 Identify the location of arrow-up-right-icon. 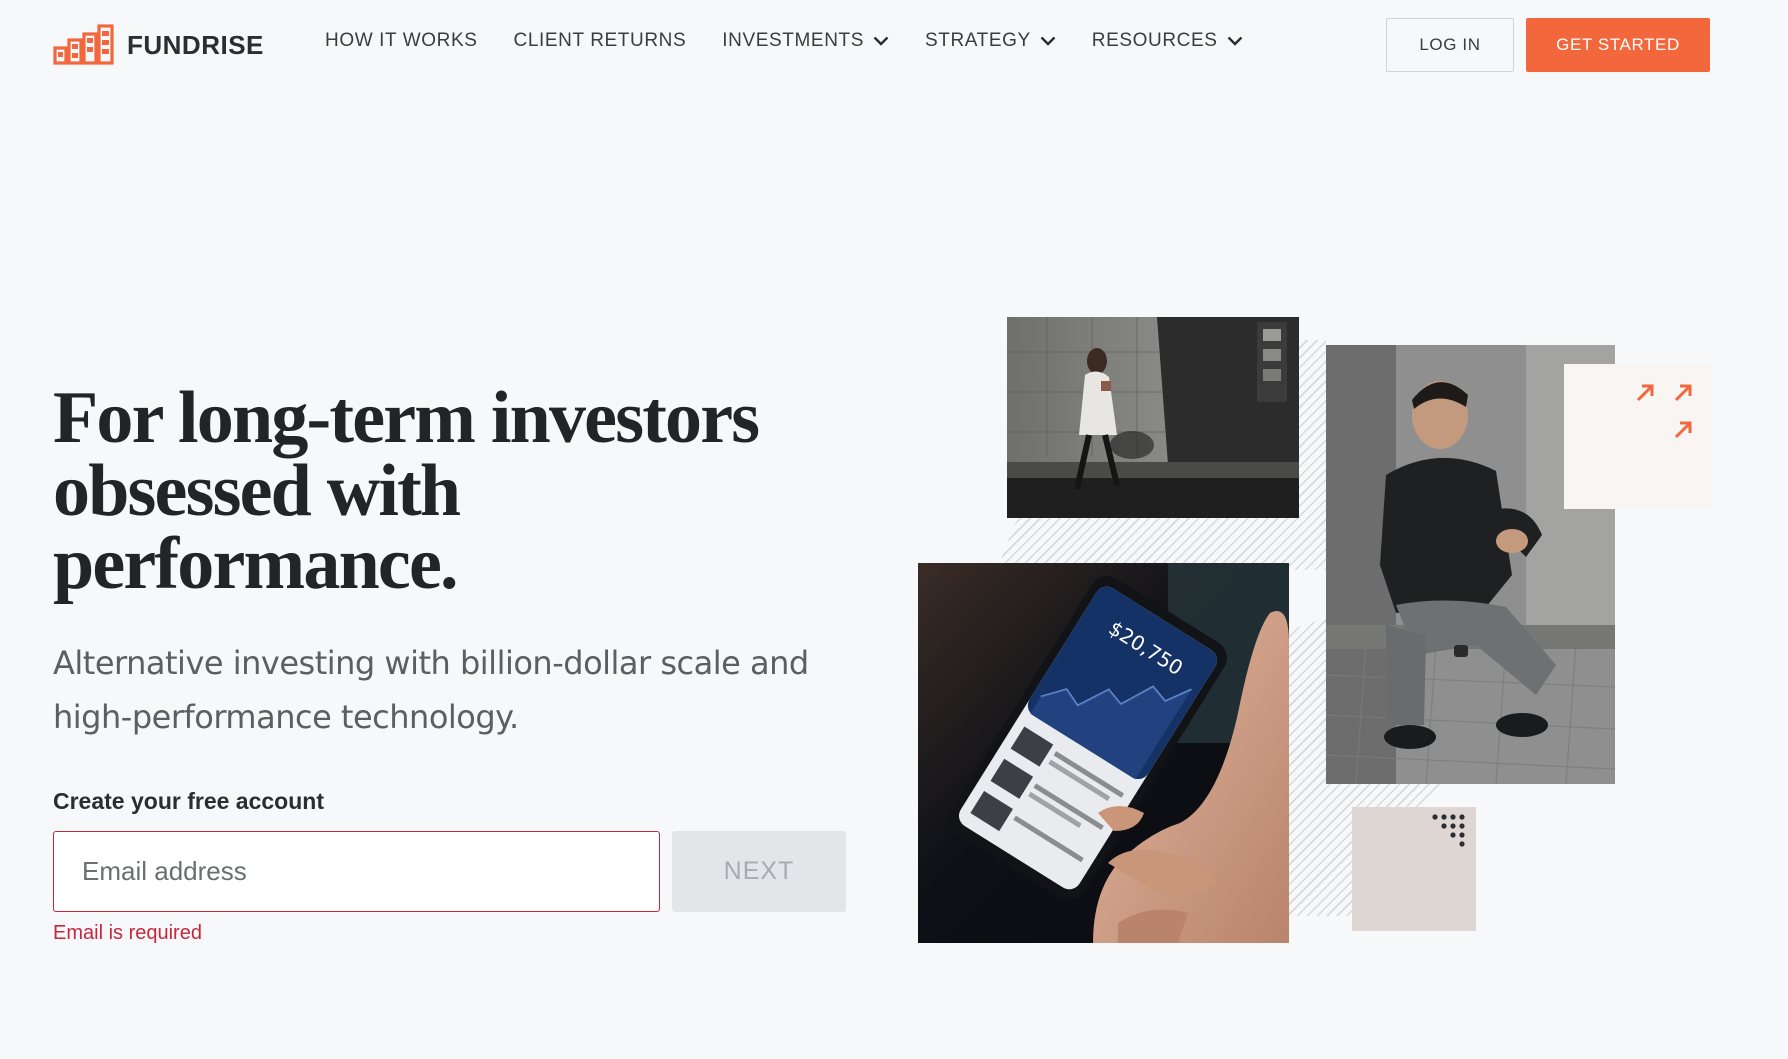
(1664, 411).